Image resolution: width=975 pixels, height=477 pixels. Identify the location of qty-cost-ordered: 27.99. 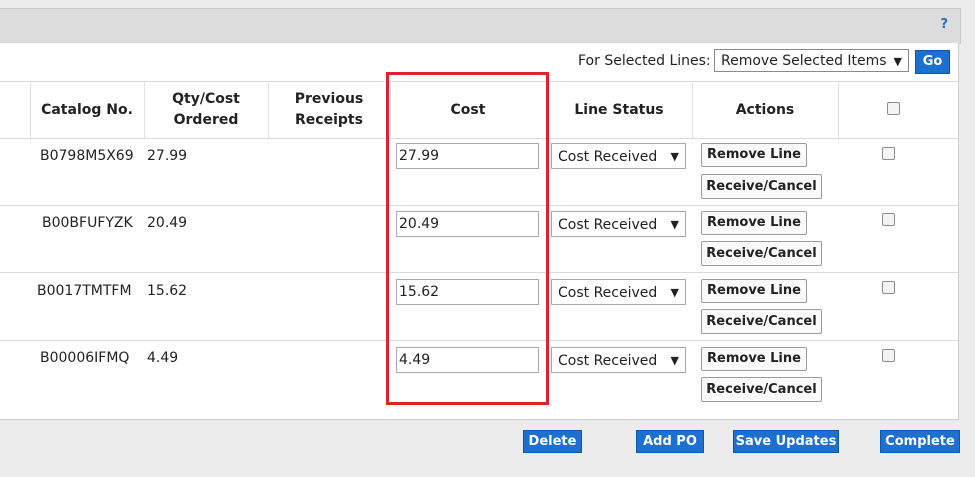
(167, 156).